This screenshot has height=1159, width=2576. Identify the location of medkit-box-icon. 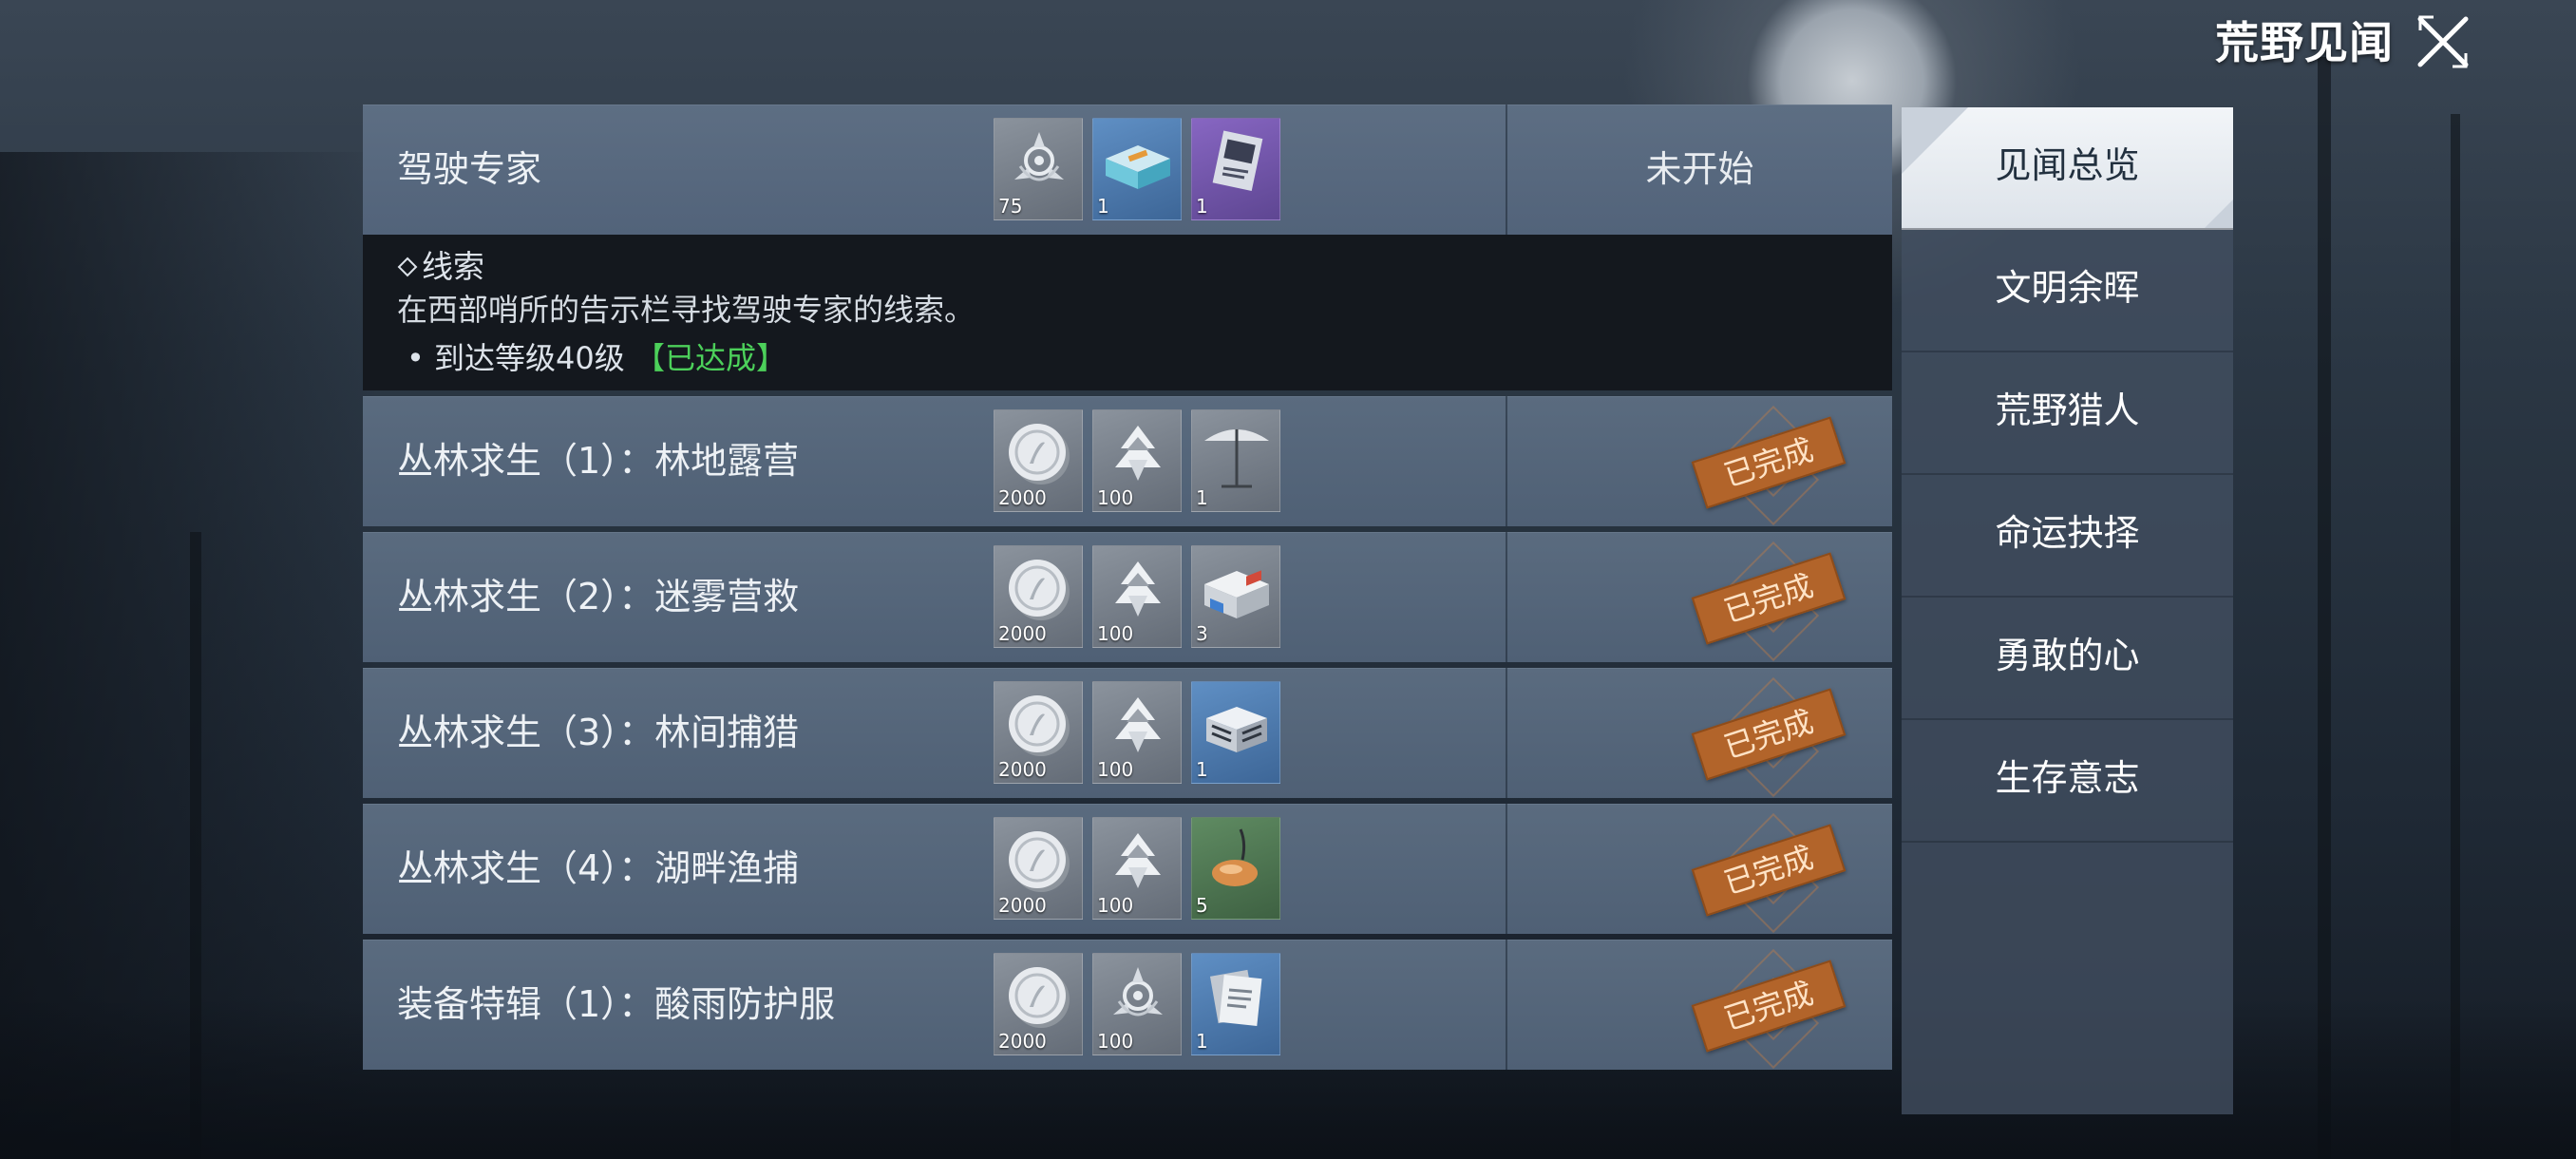
(1236, 594).